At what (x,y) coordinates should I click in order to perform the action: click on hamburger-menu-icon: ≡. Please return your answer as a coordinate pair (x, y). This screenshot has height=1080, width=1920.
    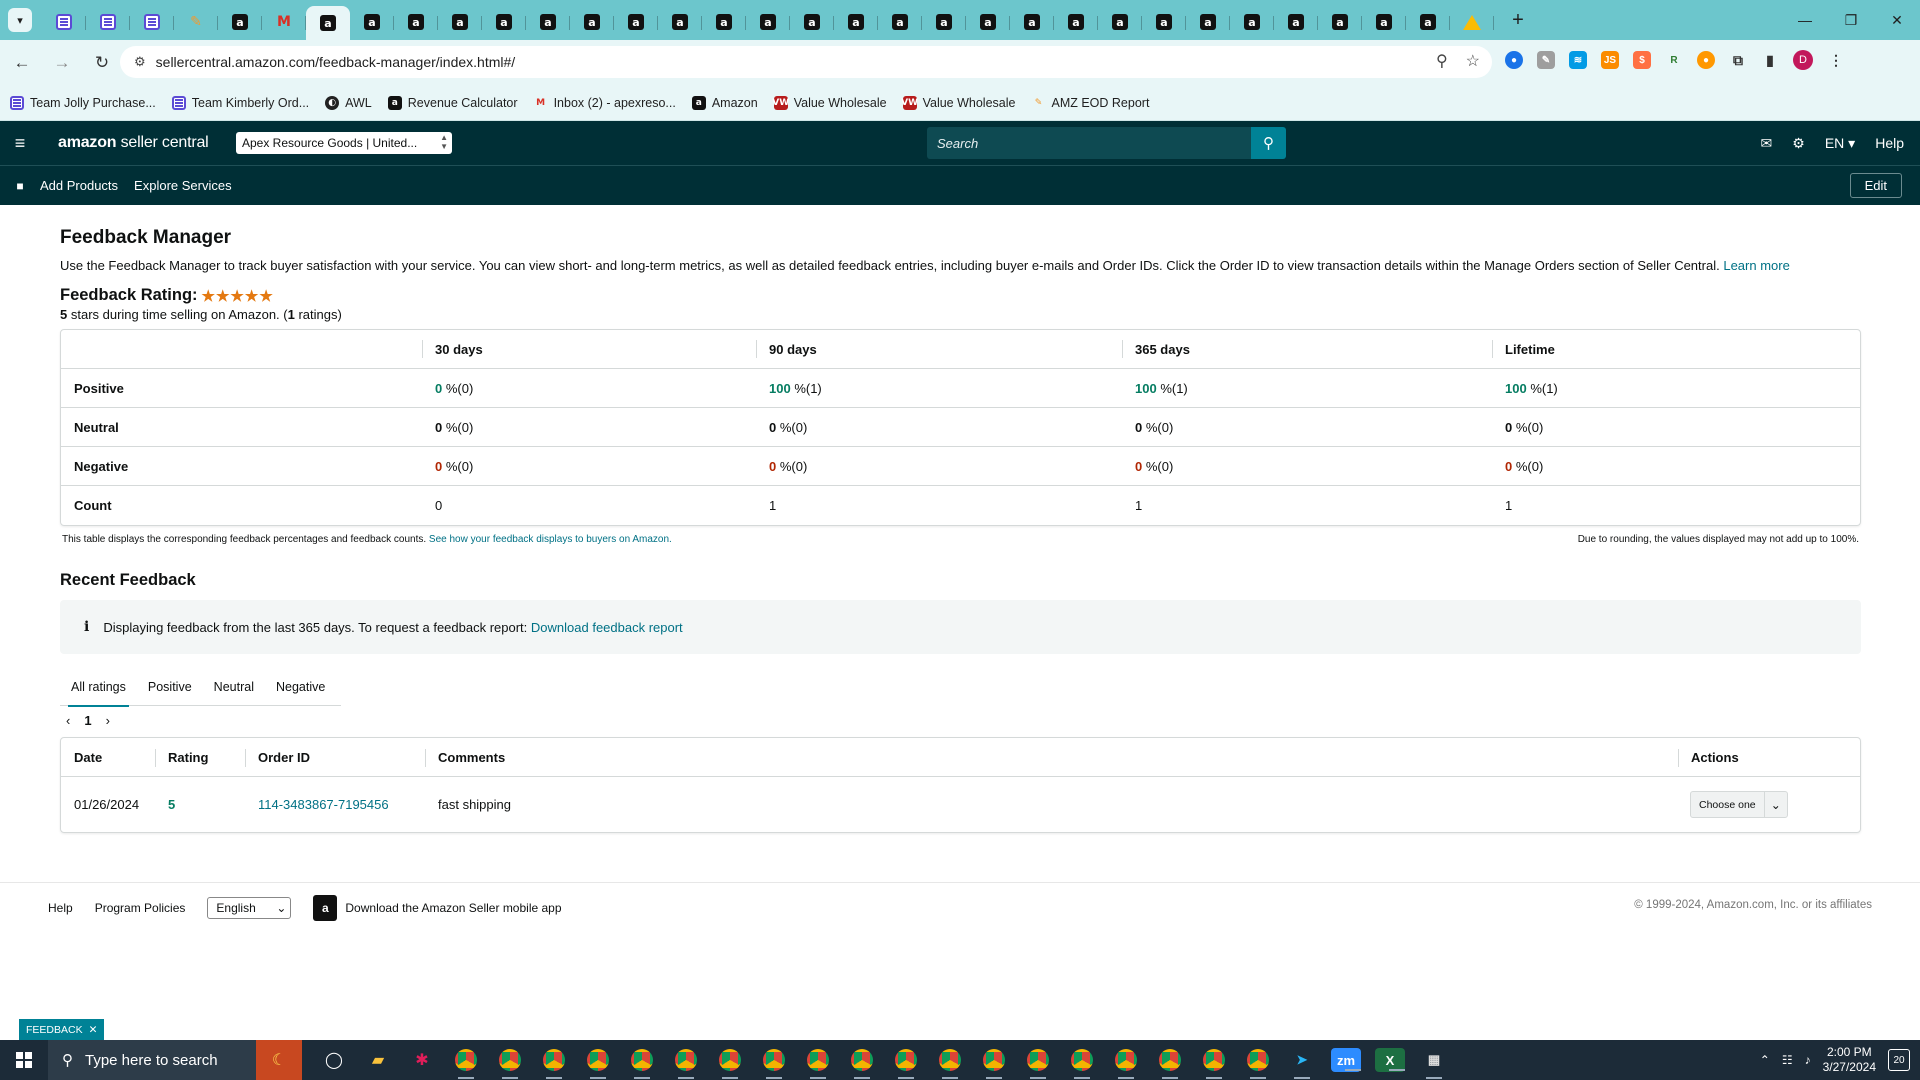
    Looking at the image, I should click on (20, 143).